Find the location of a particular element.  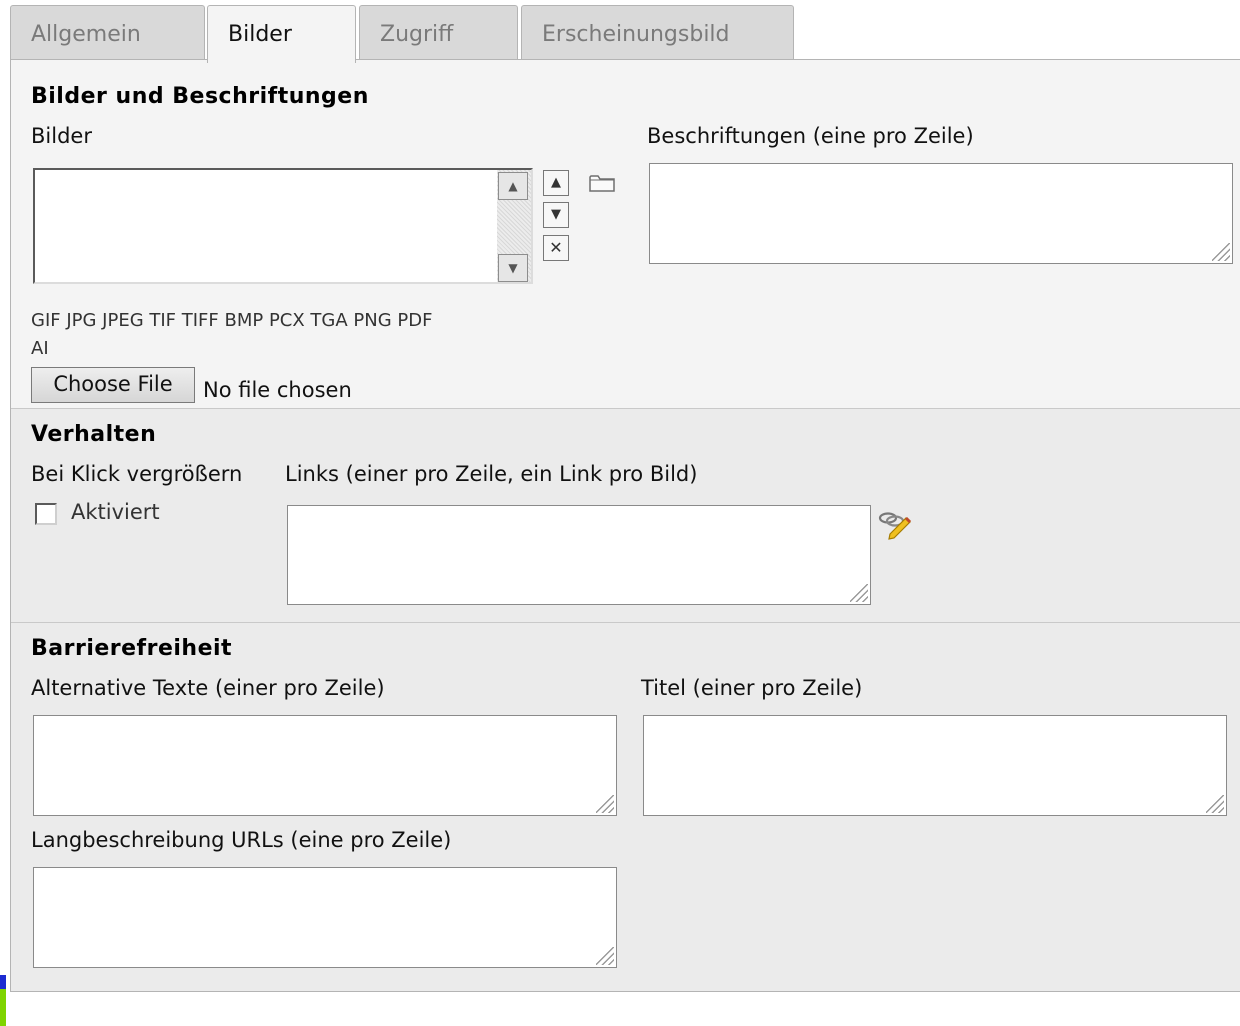

choose-file-button: Choose File is located at coordinates (113, 385).